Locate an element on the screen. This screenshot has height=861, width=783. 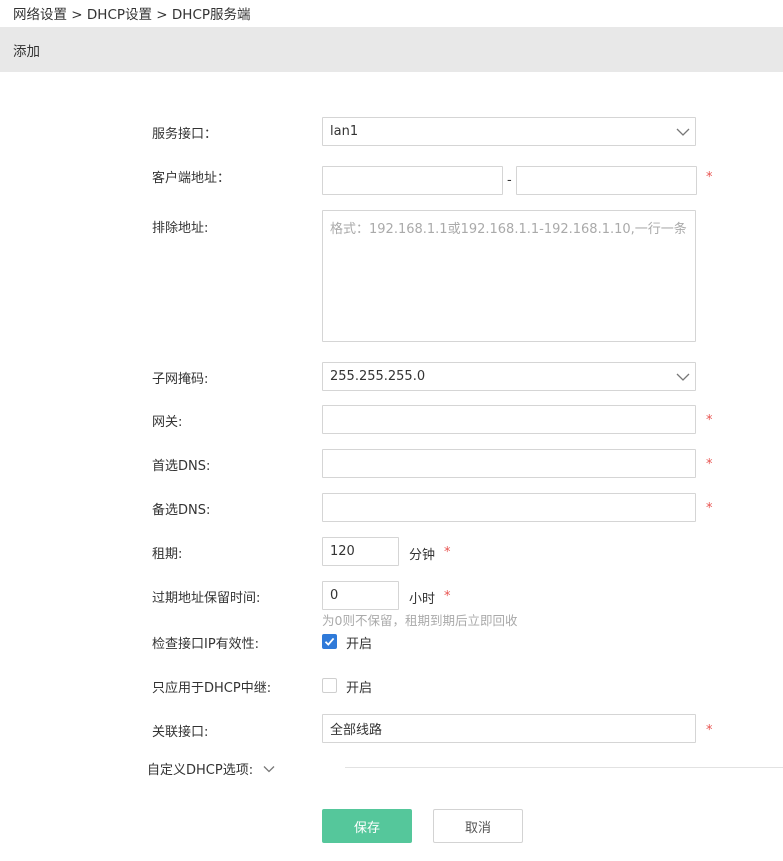
expired-reserve-value: 0 is located at coordinates (334, 595).